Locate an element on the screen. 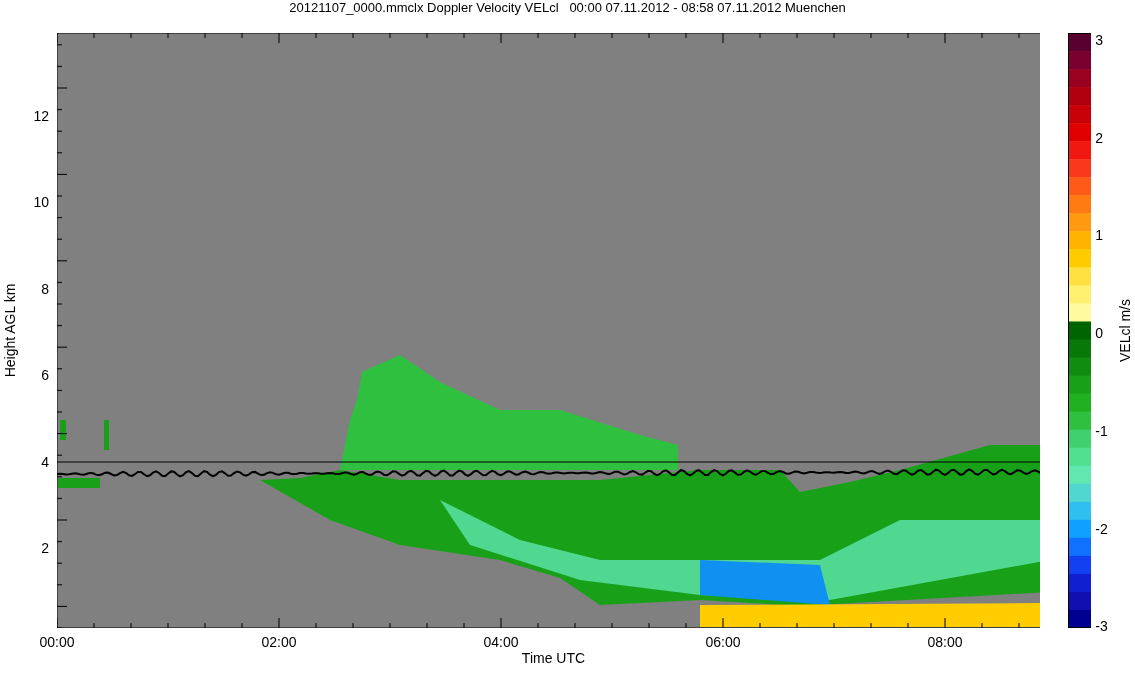 This screenshot has height=678, width=1135. colorbar-tick-label: -2 is located at coordinates (1101, 528).